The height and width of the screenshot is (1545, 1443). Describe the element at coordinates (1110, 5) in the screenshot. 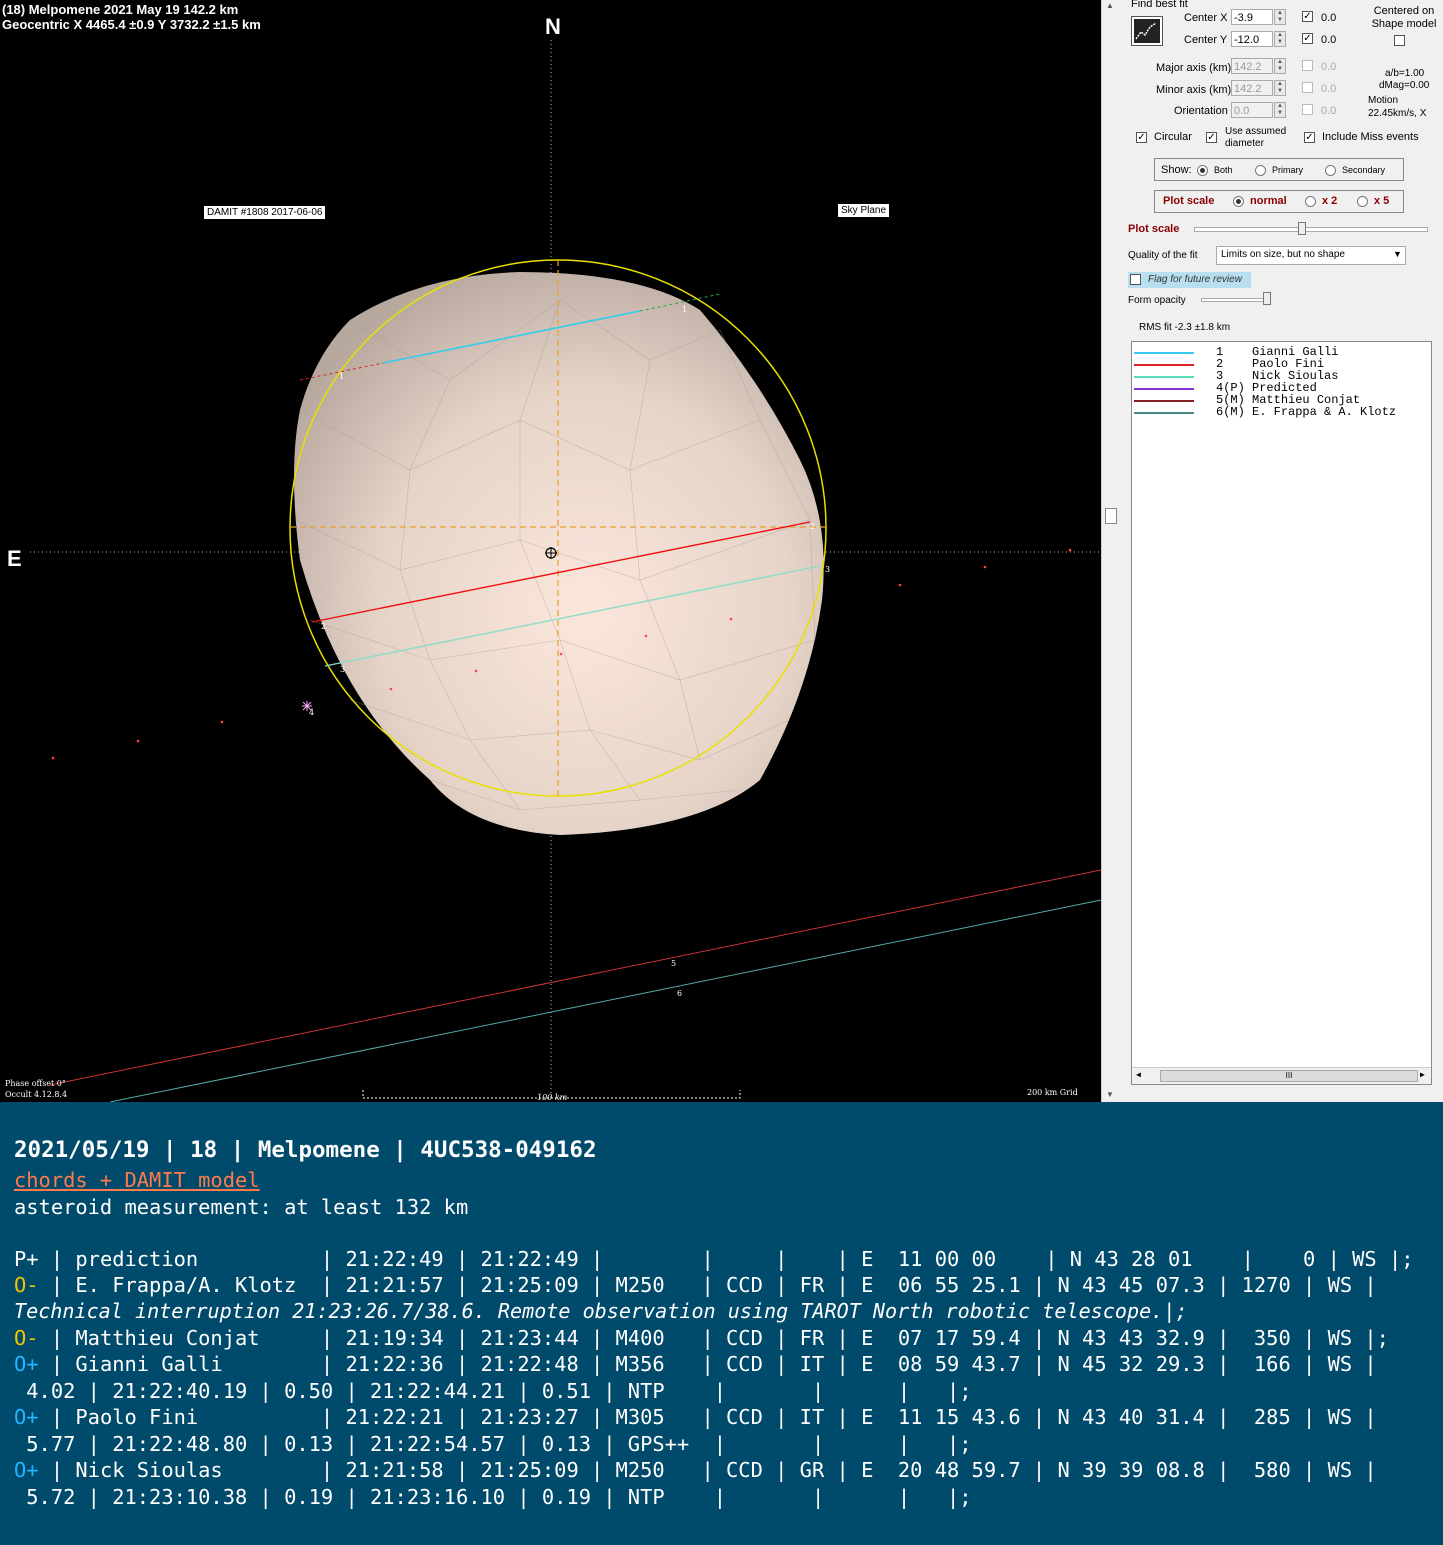

I see `scroll-up-icon: ▲` at that location.